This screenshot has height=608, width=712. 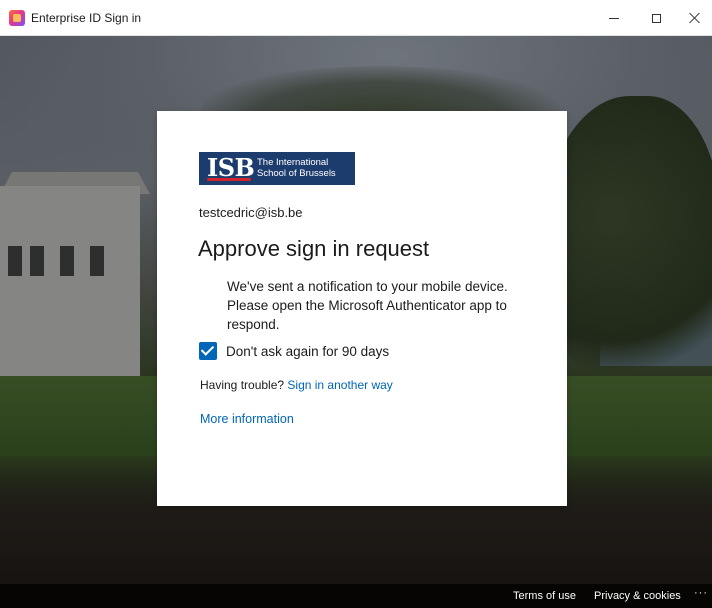 I want to click on minimize-button, so click(x=614, y=18).